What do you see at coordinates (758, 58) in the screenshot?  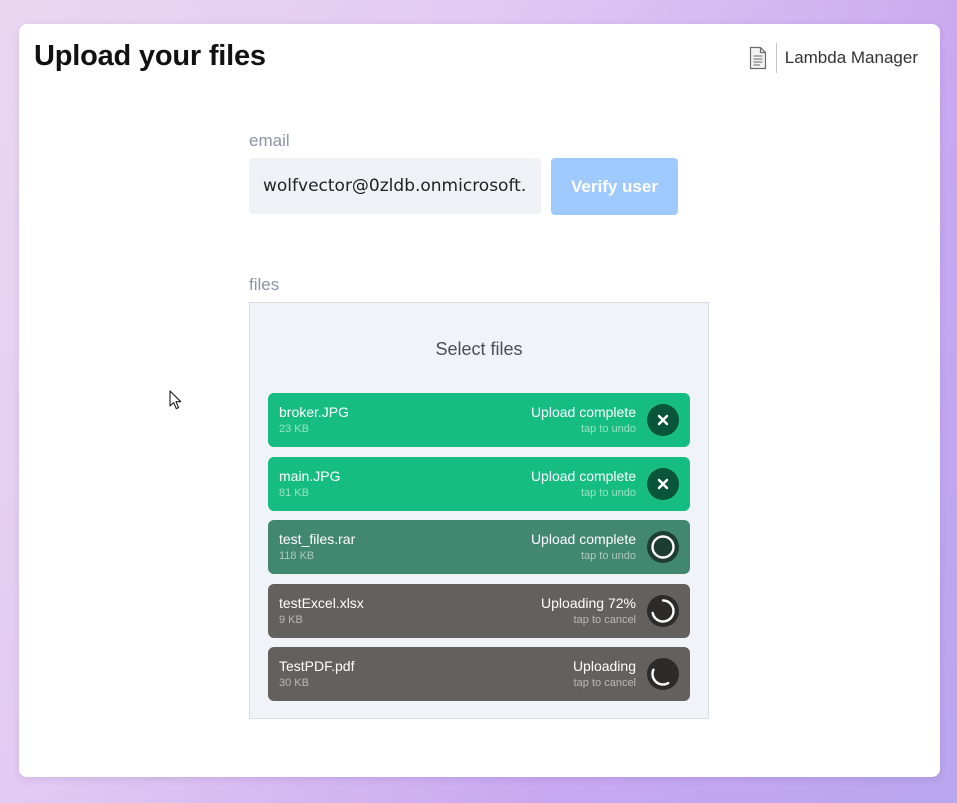 I see `document-icon` at bounding box center [758, 58].